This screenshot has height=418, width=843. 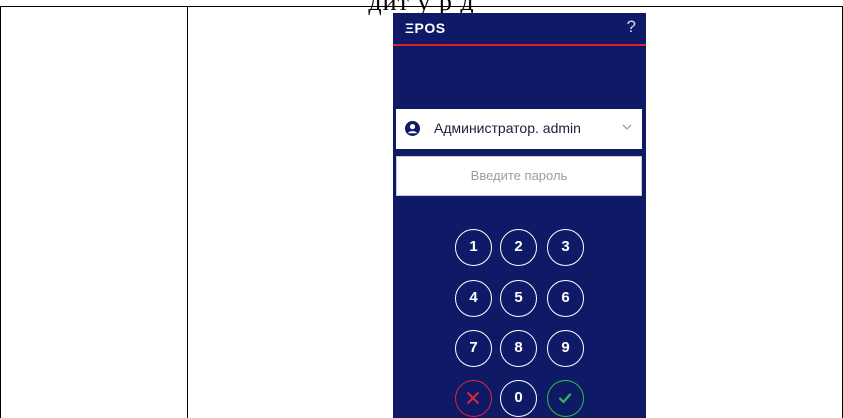 What do you see at coordinates (507, 128) in the screenshot?
I see `user-select-value: Администратор. admin` at bounding box center [507, 128].